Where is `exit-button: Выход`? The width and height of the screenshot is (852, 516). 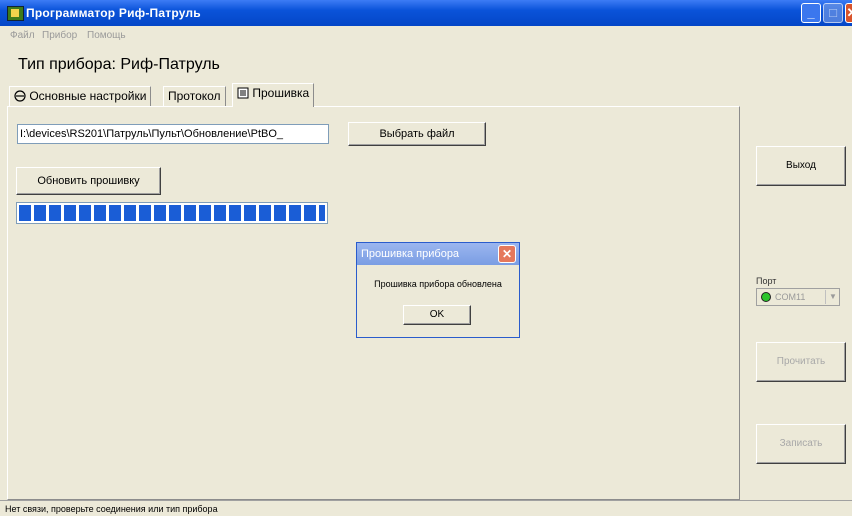
exit-button: Выход is located at coordinates (801, 166).